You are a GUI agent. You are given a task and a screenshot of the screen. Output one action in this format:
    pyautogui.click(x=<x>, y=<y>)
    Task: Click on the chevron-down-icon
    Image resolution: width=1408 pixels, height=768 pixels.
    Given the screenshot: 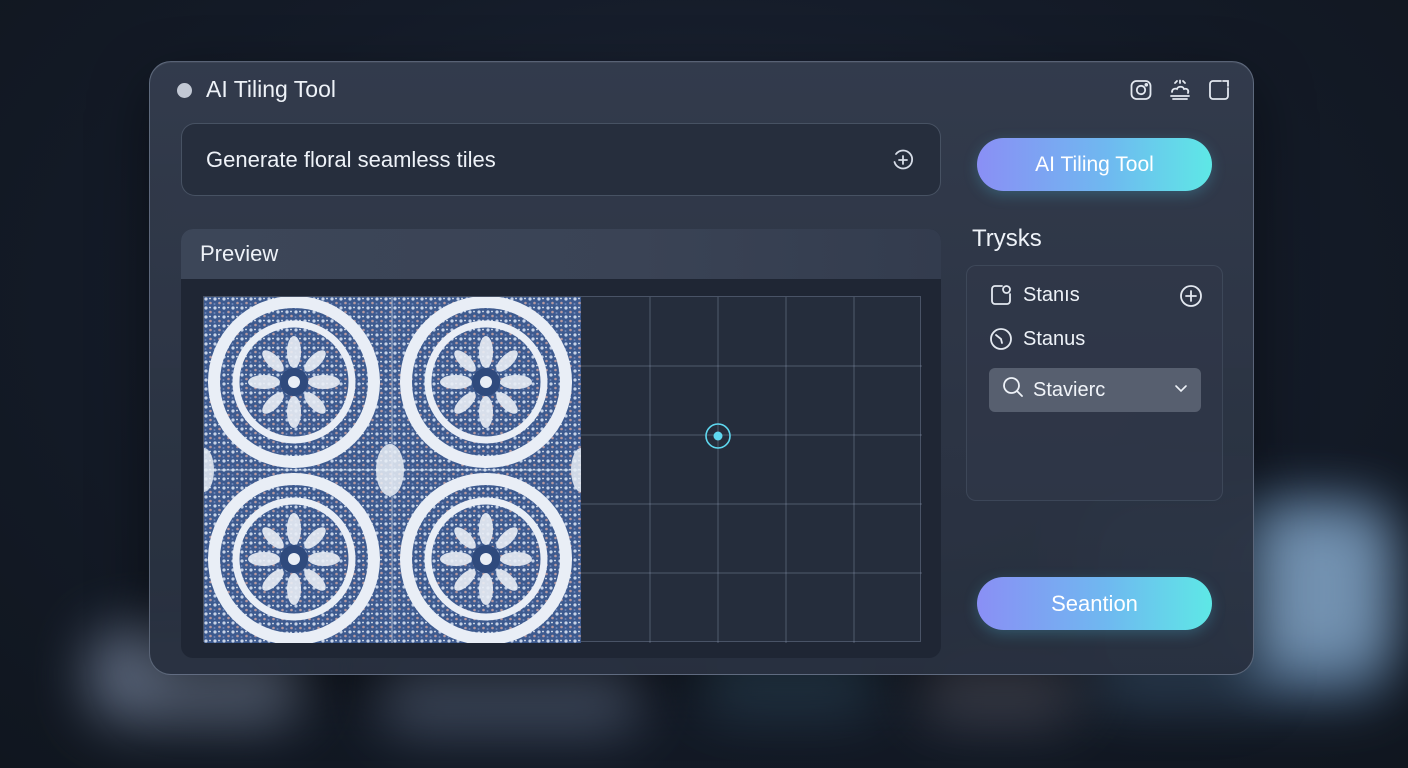 What is the action you would take?
    pyautogui.click(x=1181, y=390)
    